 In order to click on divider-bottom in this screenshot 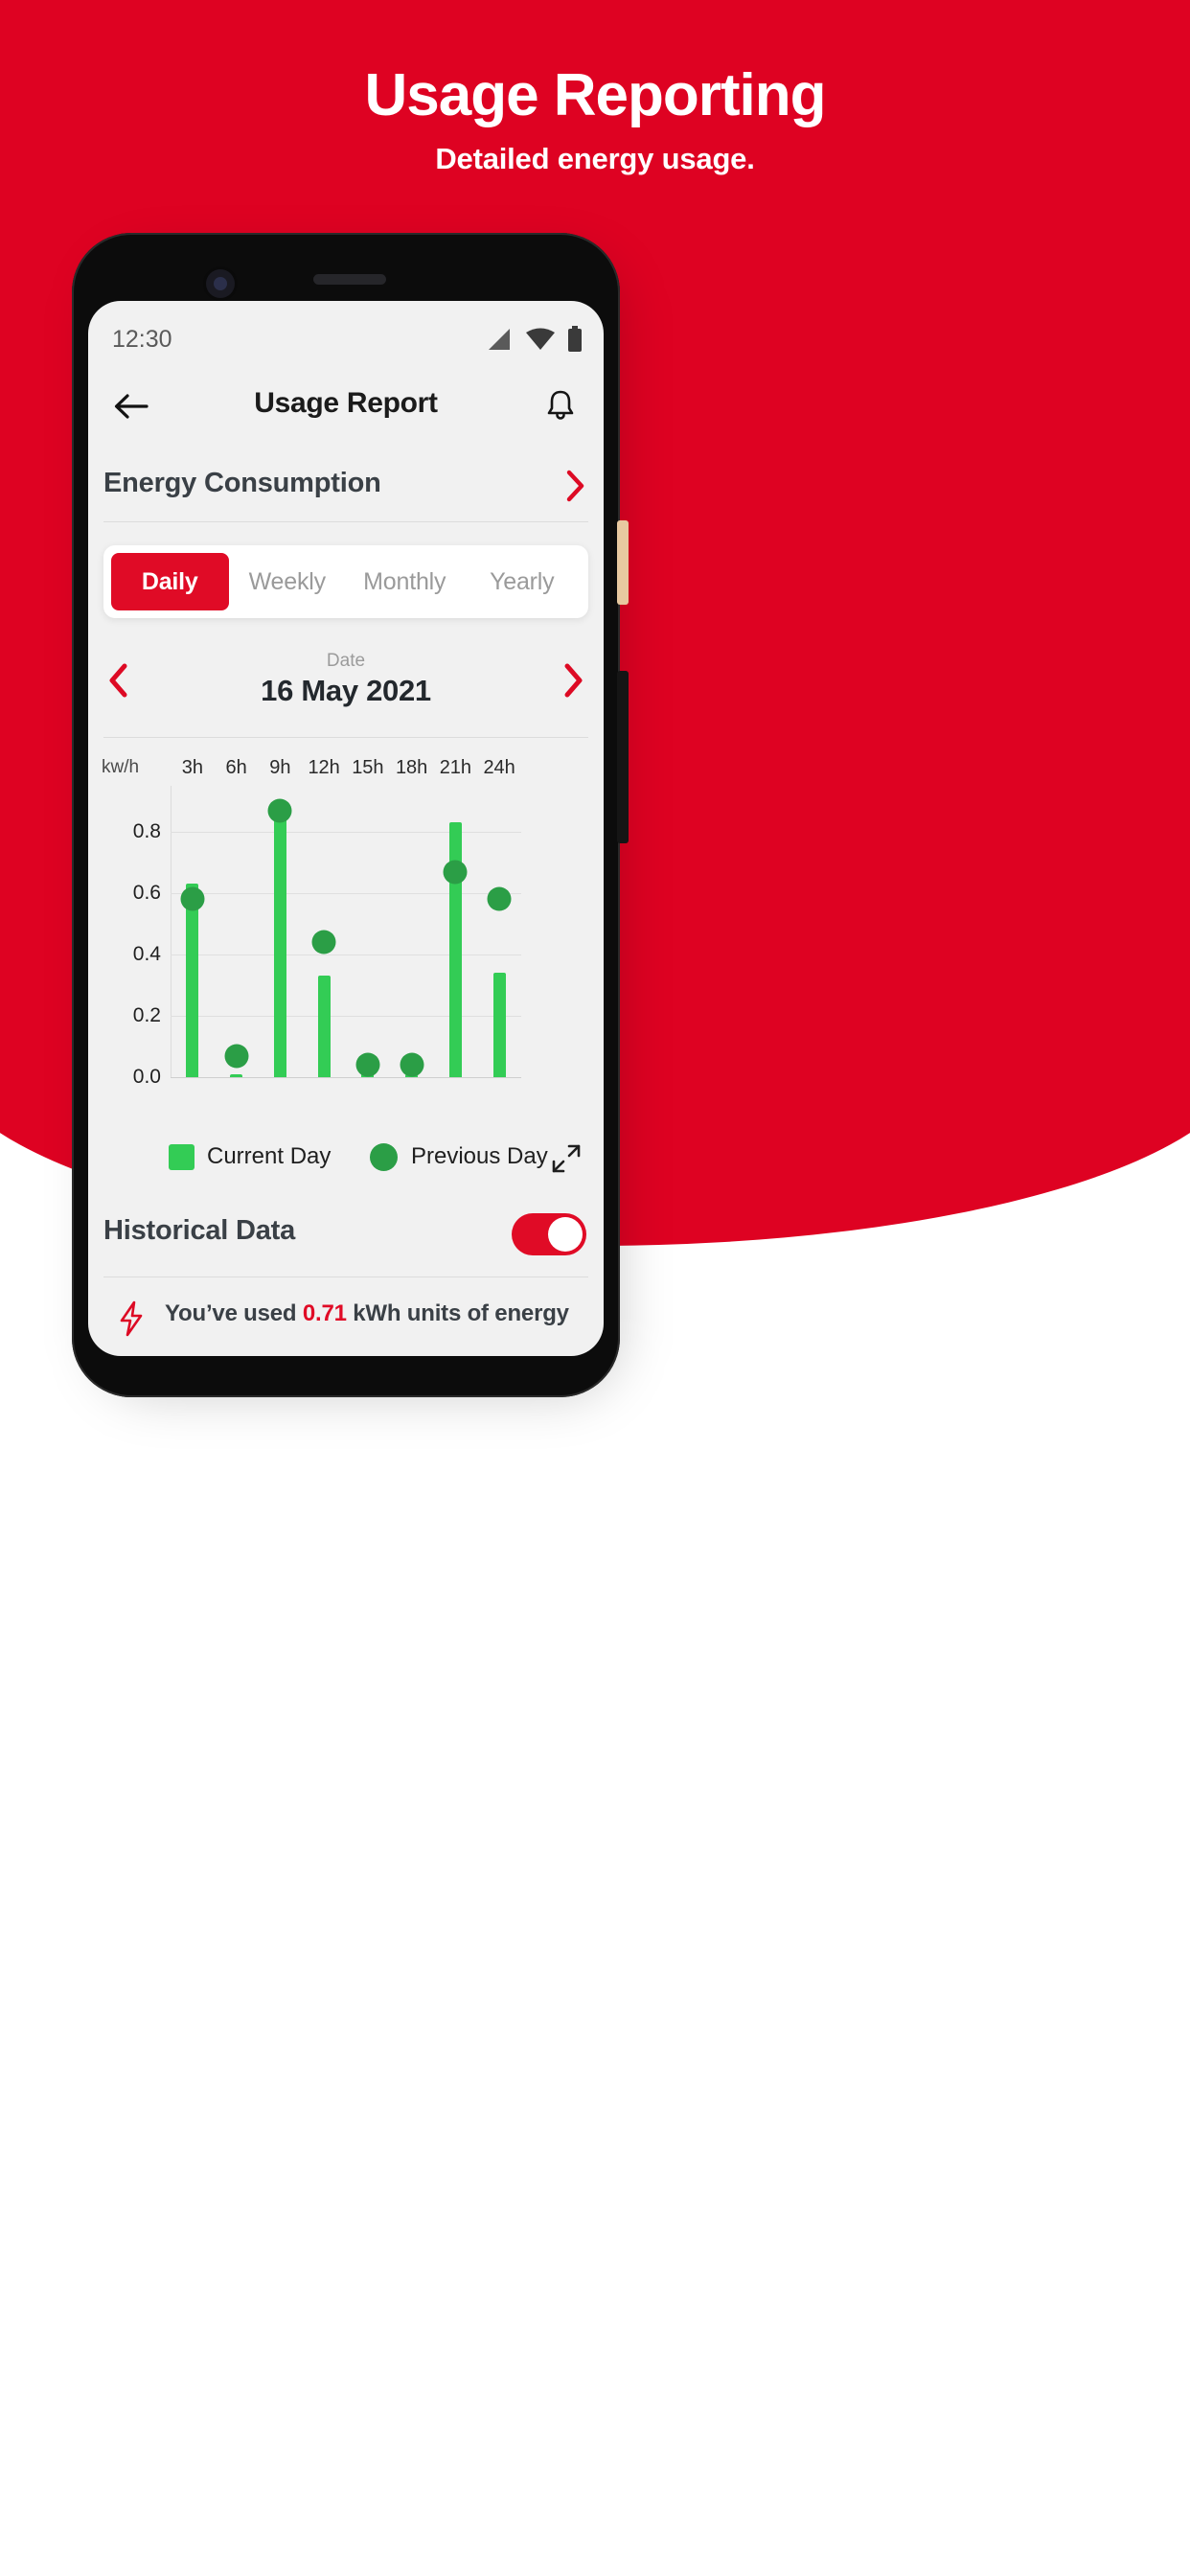, I will do `click(346, 1276)`.